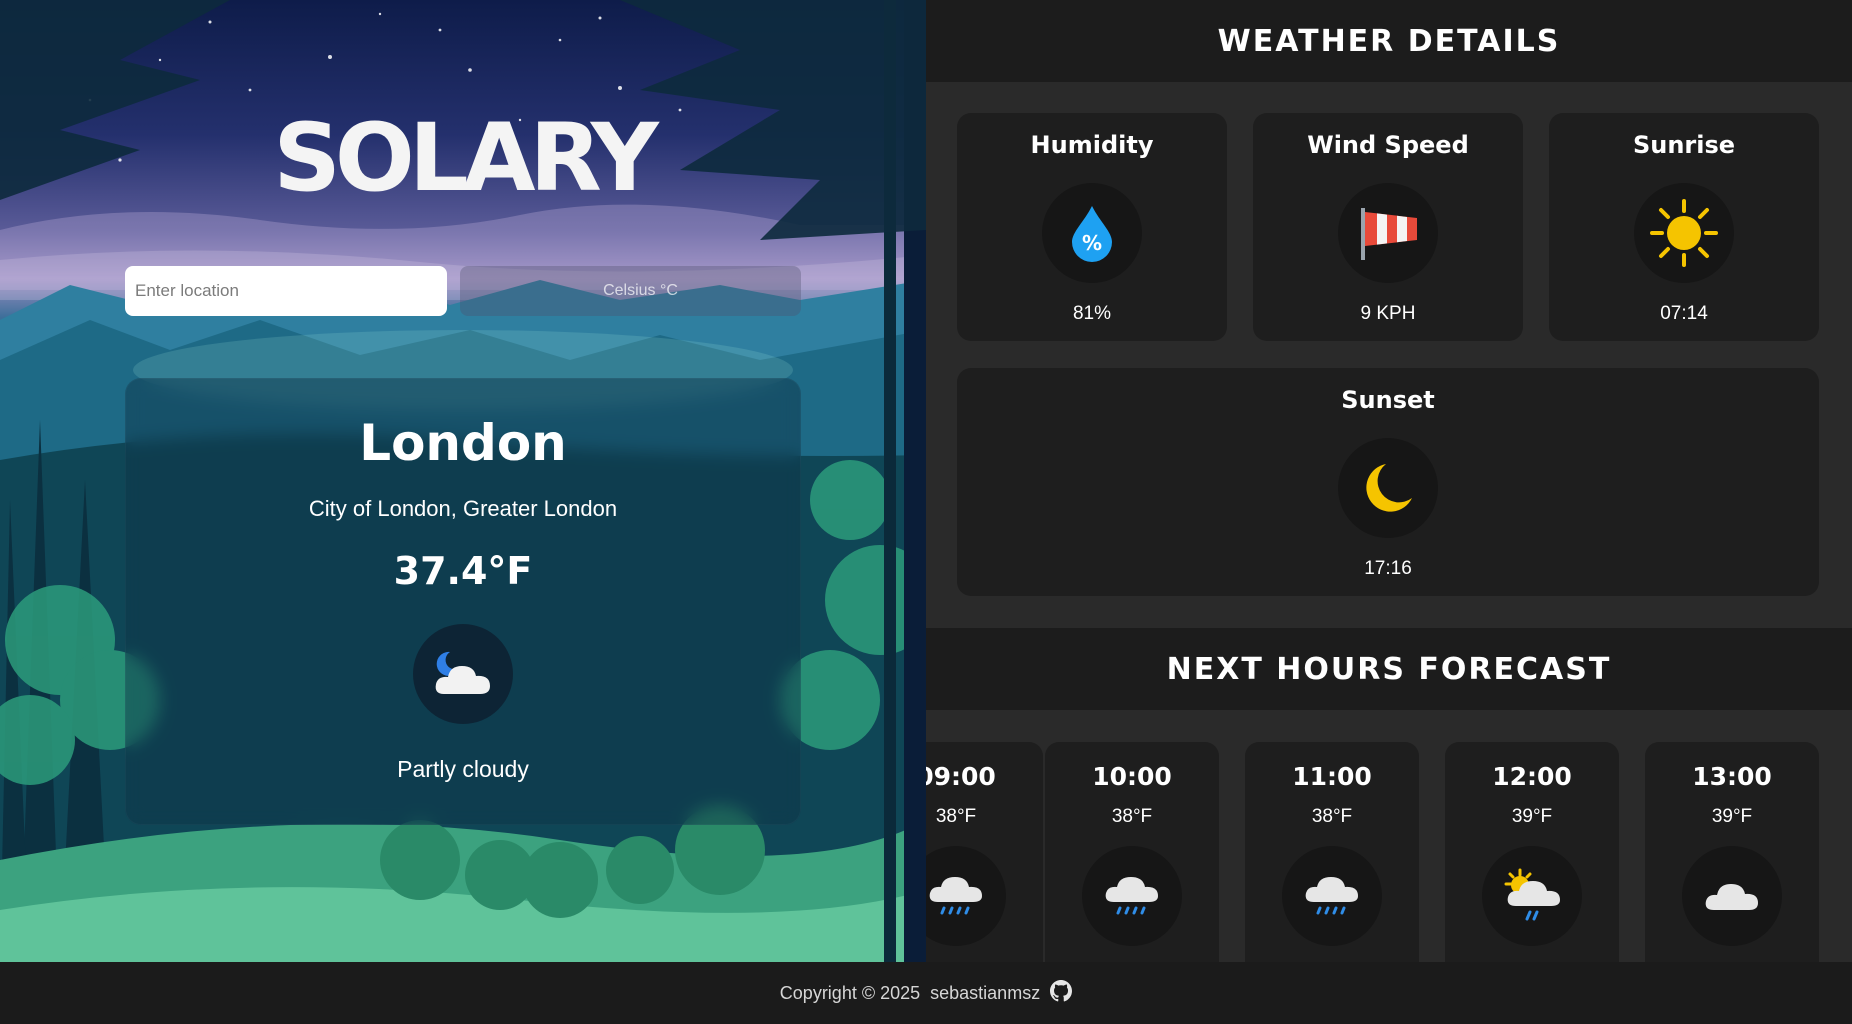  What do you see at coordinates (1092, 145) in the screenshot?
I see `humidity-label: Humidity` at bounding box center [1092, 145].